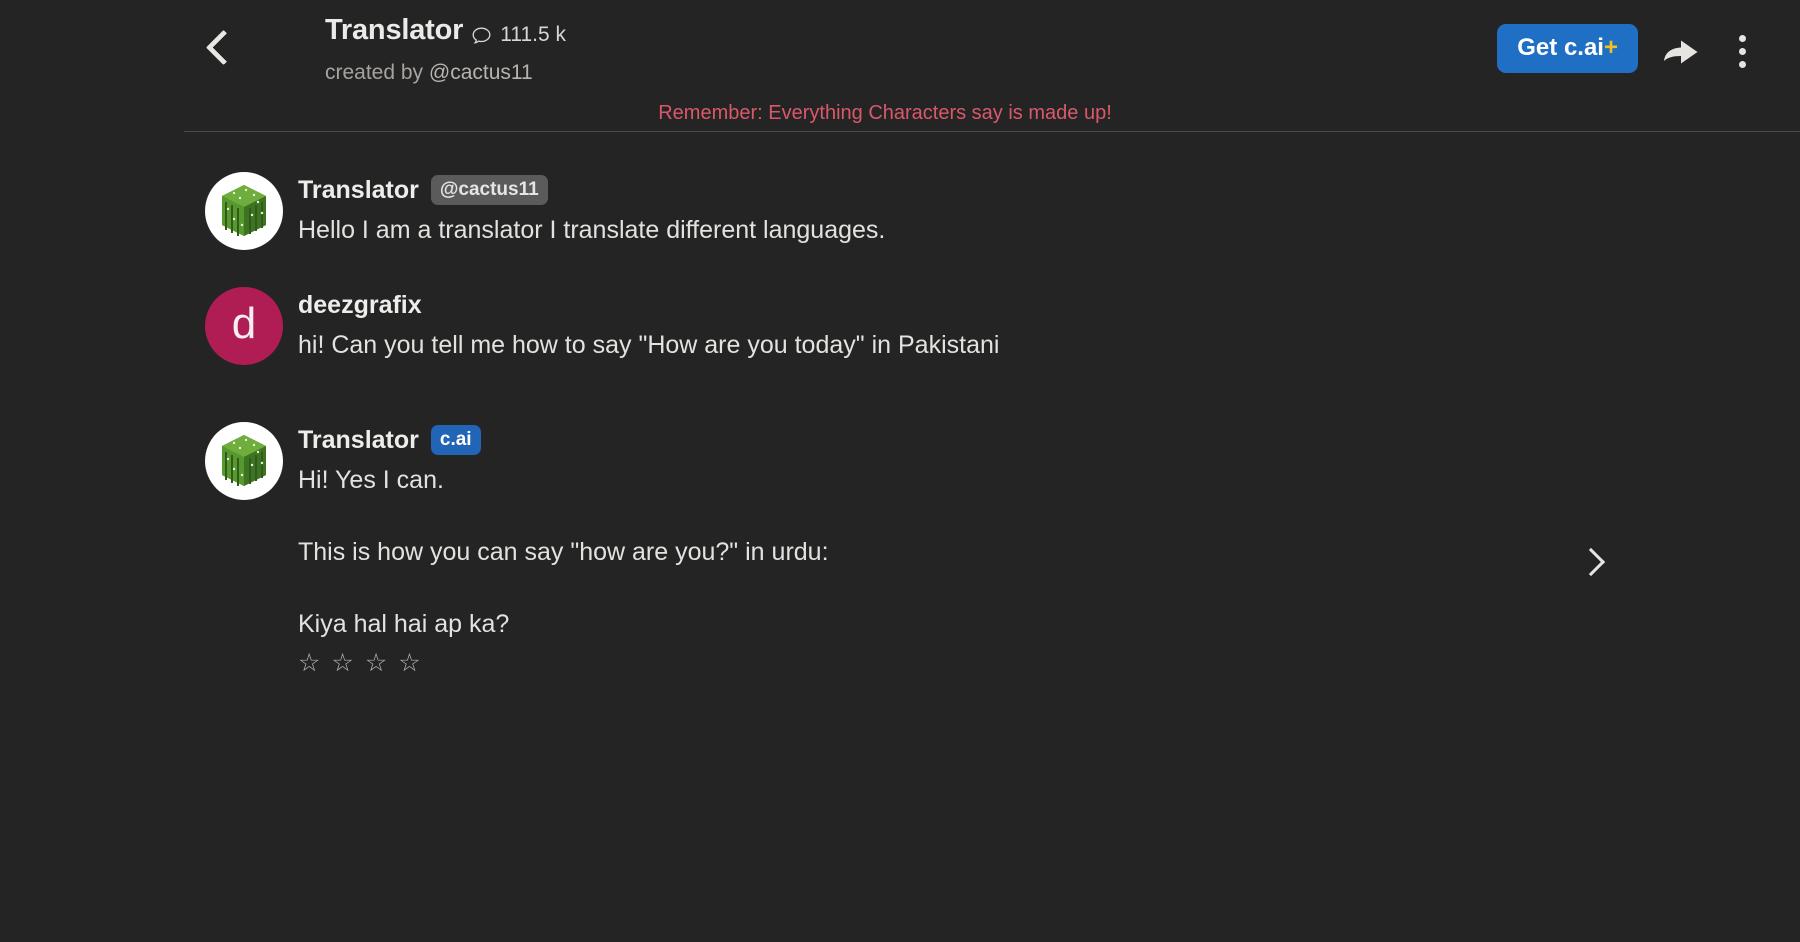 This screenshot has height=942, width=1800. I want to click on chevron-left-icon, so click(223, 47).